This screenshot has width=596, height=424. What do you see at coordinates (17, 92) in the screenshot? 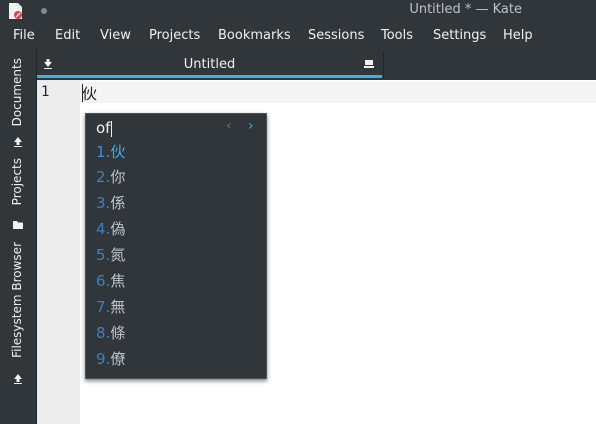
I see `sidebar-tab-documents: Documents` at bounding box center [17, 92].